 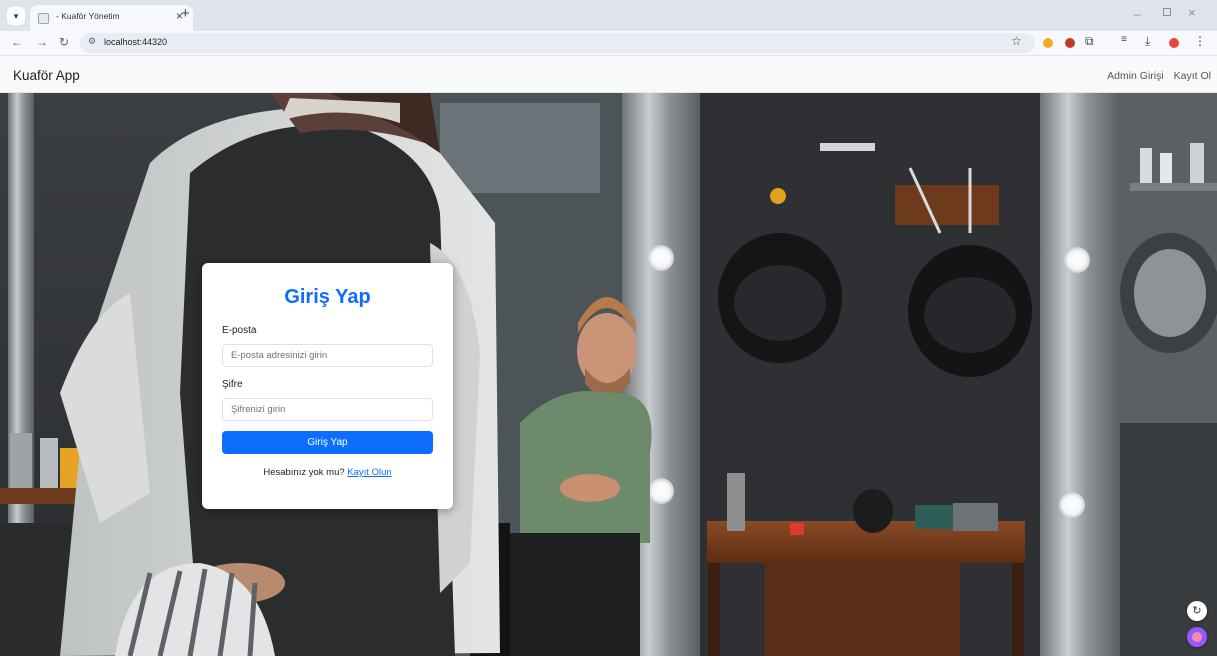 I want to click on downloads-icon: ⤓, so click(x=1147, y=41).